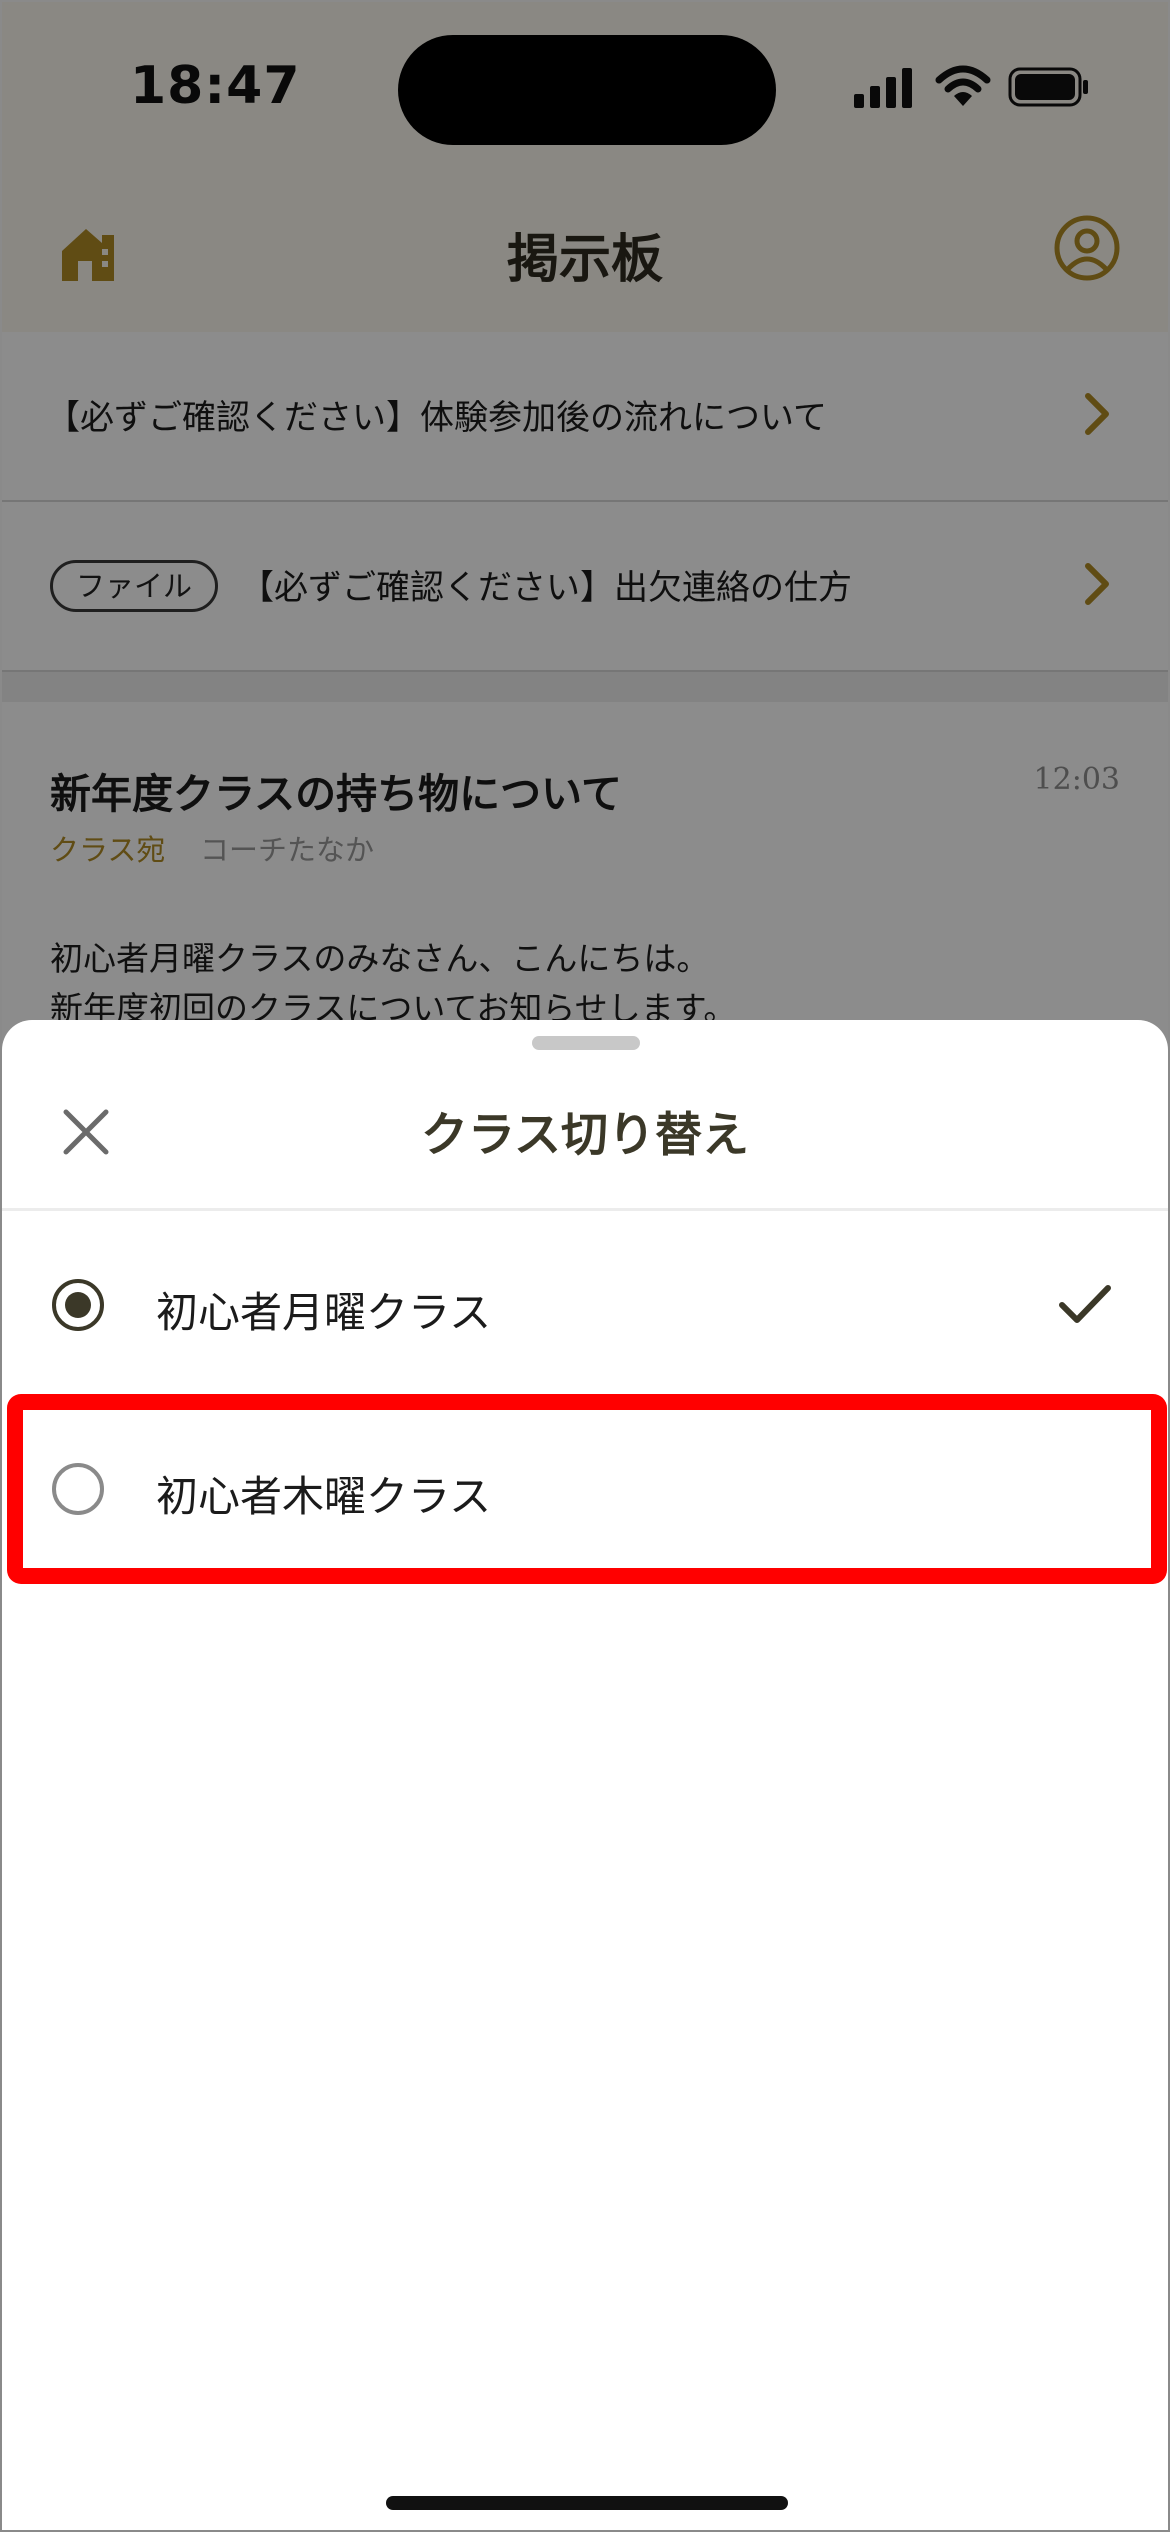 The image size is (1170, 2532). I want to click on radio-unselected-icon, so click(78, 1489).